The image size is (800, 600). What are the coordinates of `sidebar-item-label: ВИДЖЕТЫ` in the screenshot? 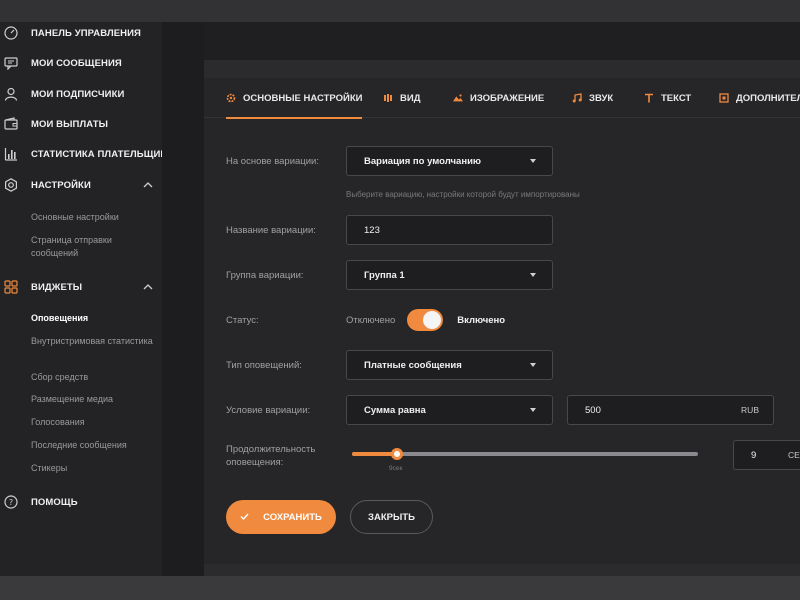 It's located at (57, 287).